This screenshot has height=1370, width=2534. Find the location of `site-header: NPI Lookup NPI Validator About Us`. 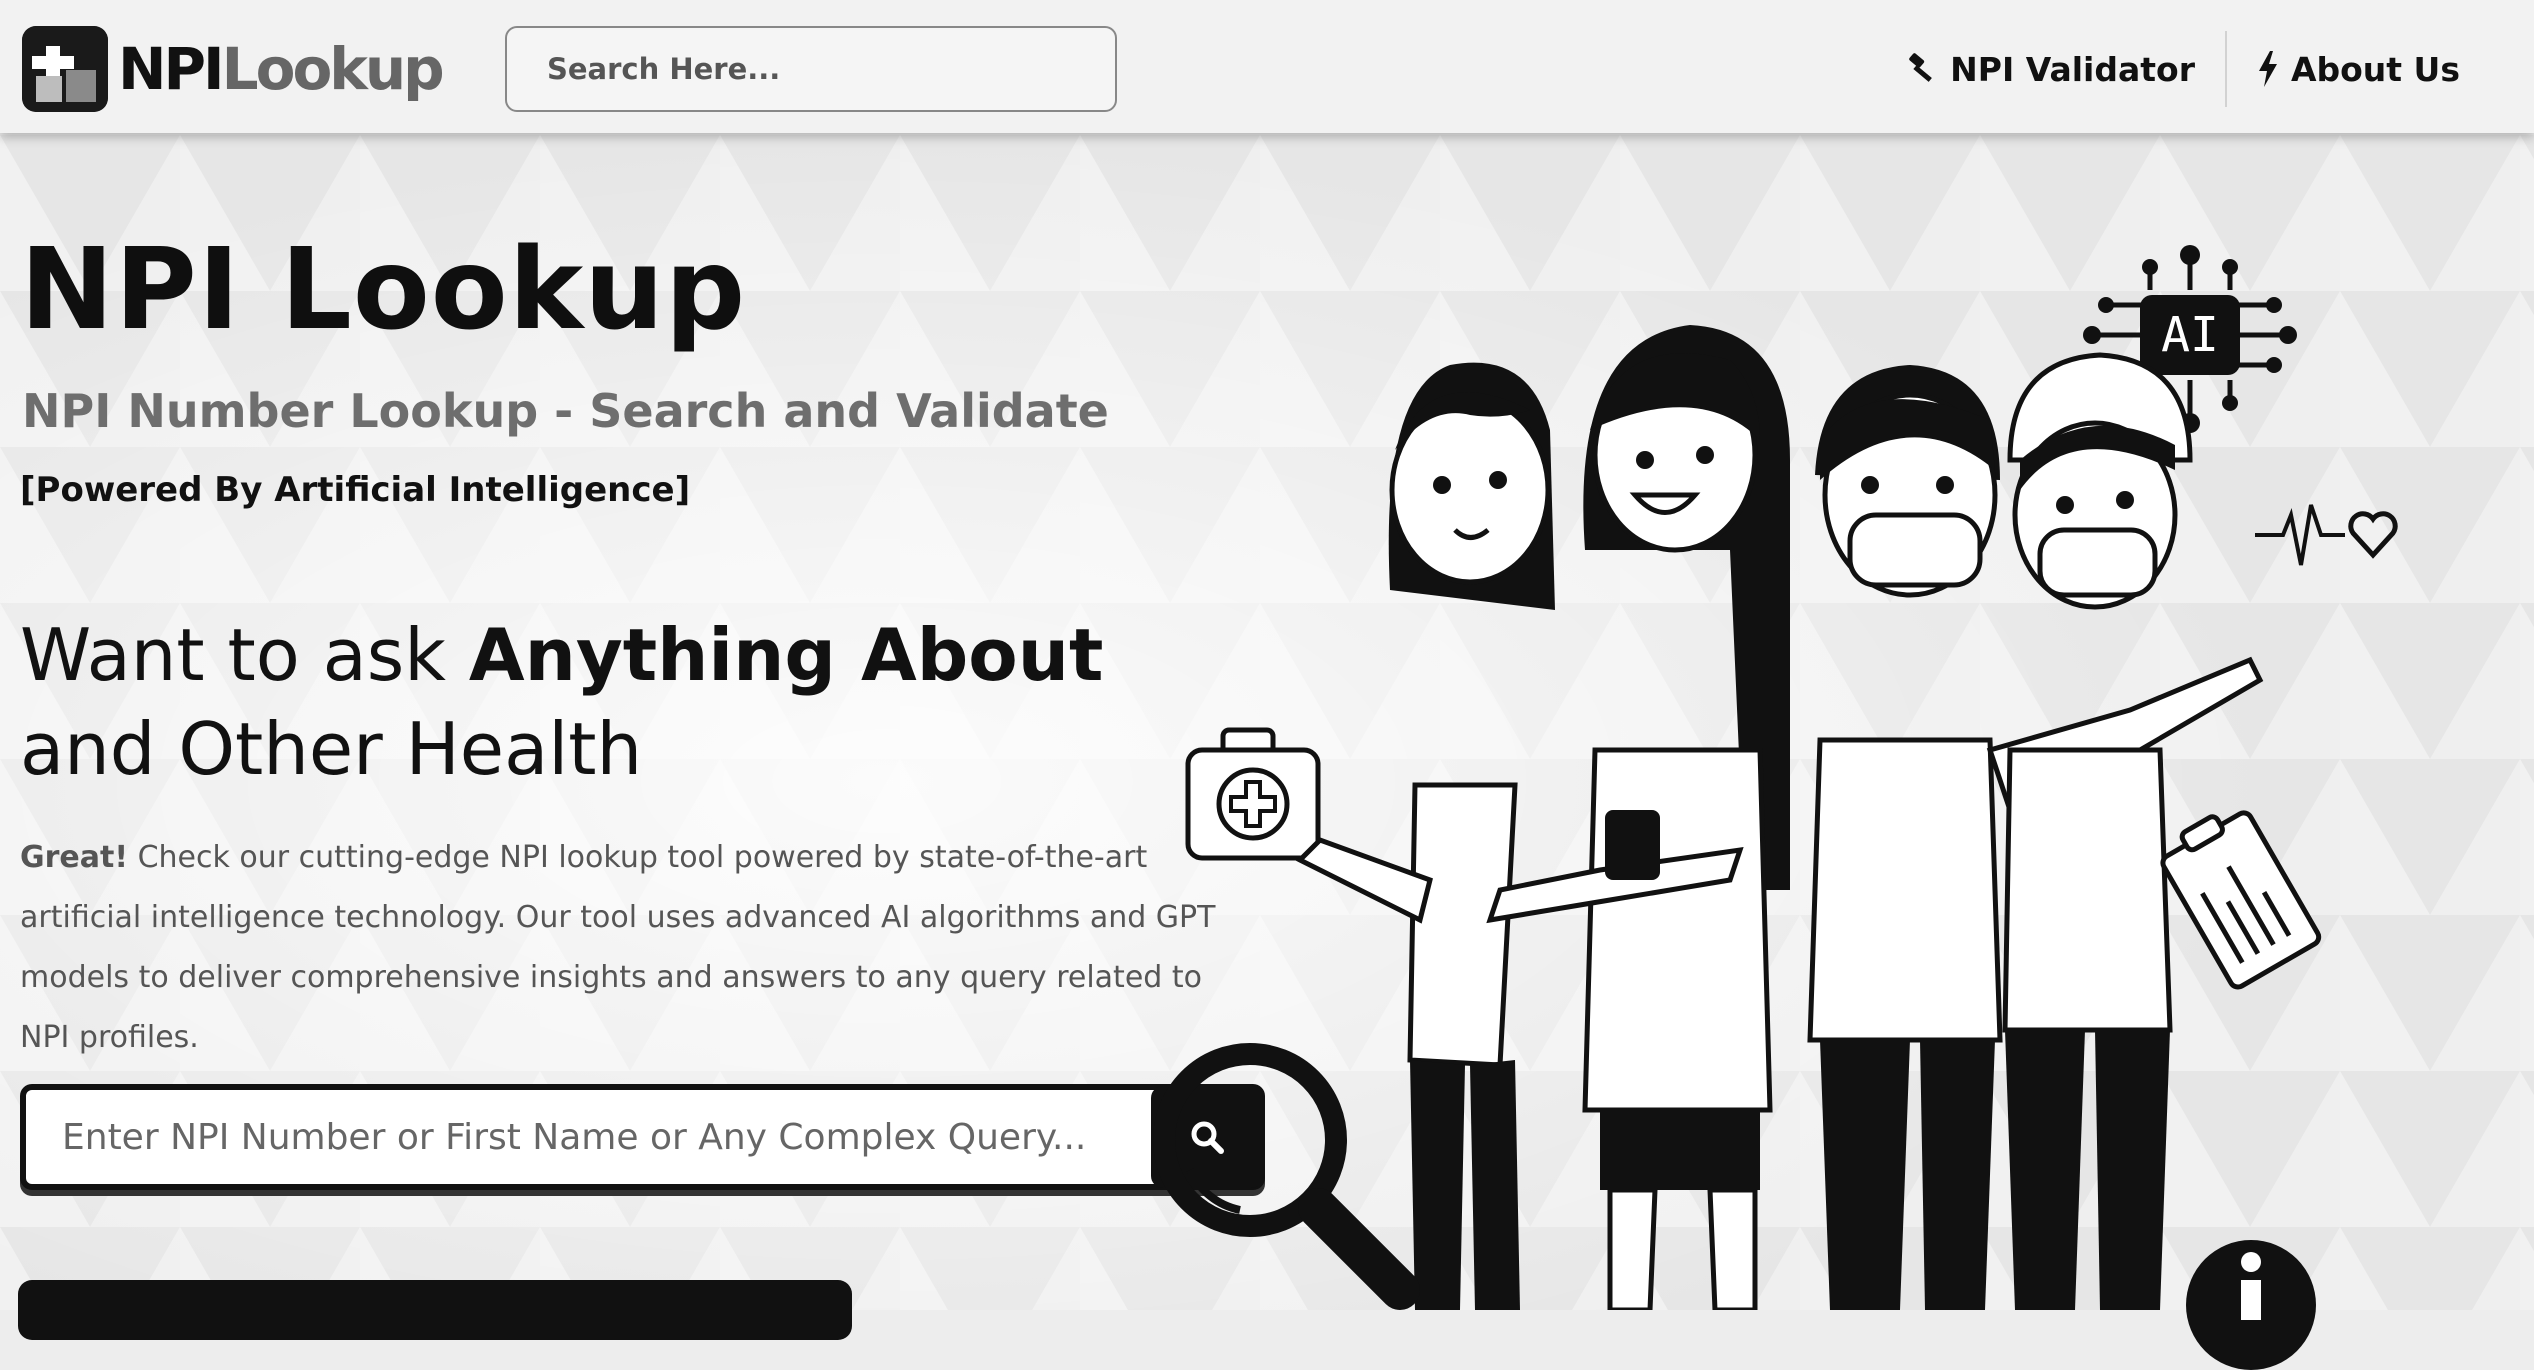

site-header: NPI Lookup NPI Validator About Us is located at coordinates (1267, 66).